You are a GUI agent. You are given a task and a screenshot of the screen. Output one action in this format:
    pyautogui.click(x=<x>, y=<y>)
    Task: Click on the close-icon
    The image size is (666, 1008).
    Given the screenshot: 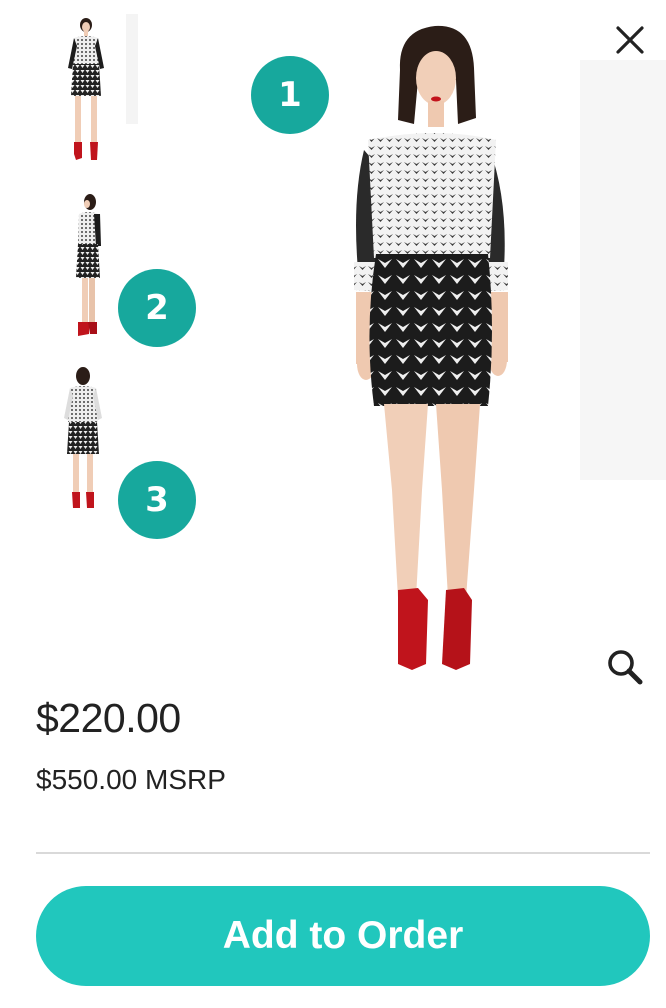 What is the action you would take?
    pyautogui.click(x=630, y=40)
    